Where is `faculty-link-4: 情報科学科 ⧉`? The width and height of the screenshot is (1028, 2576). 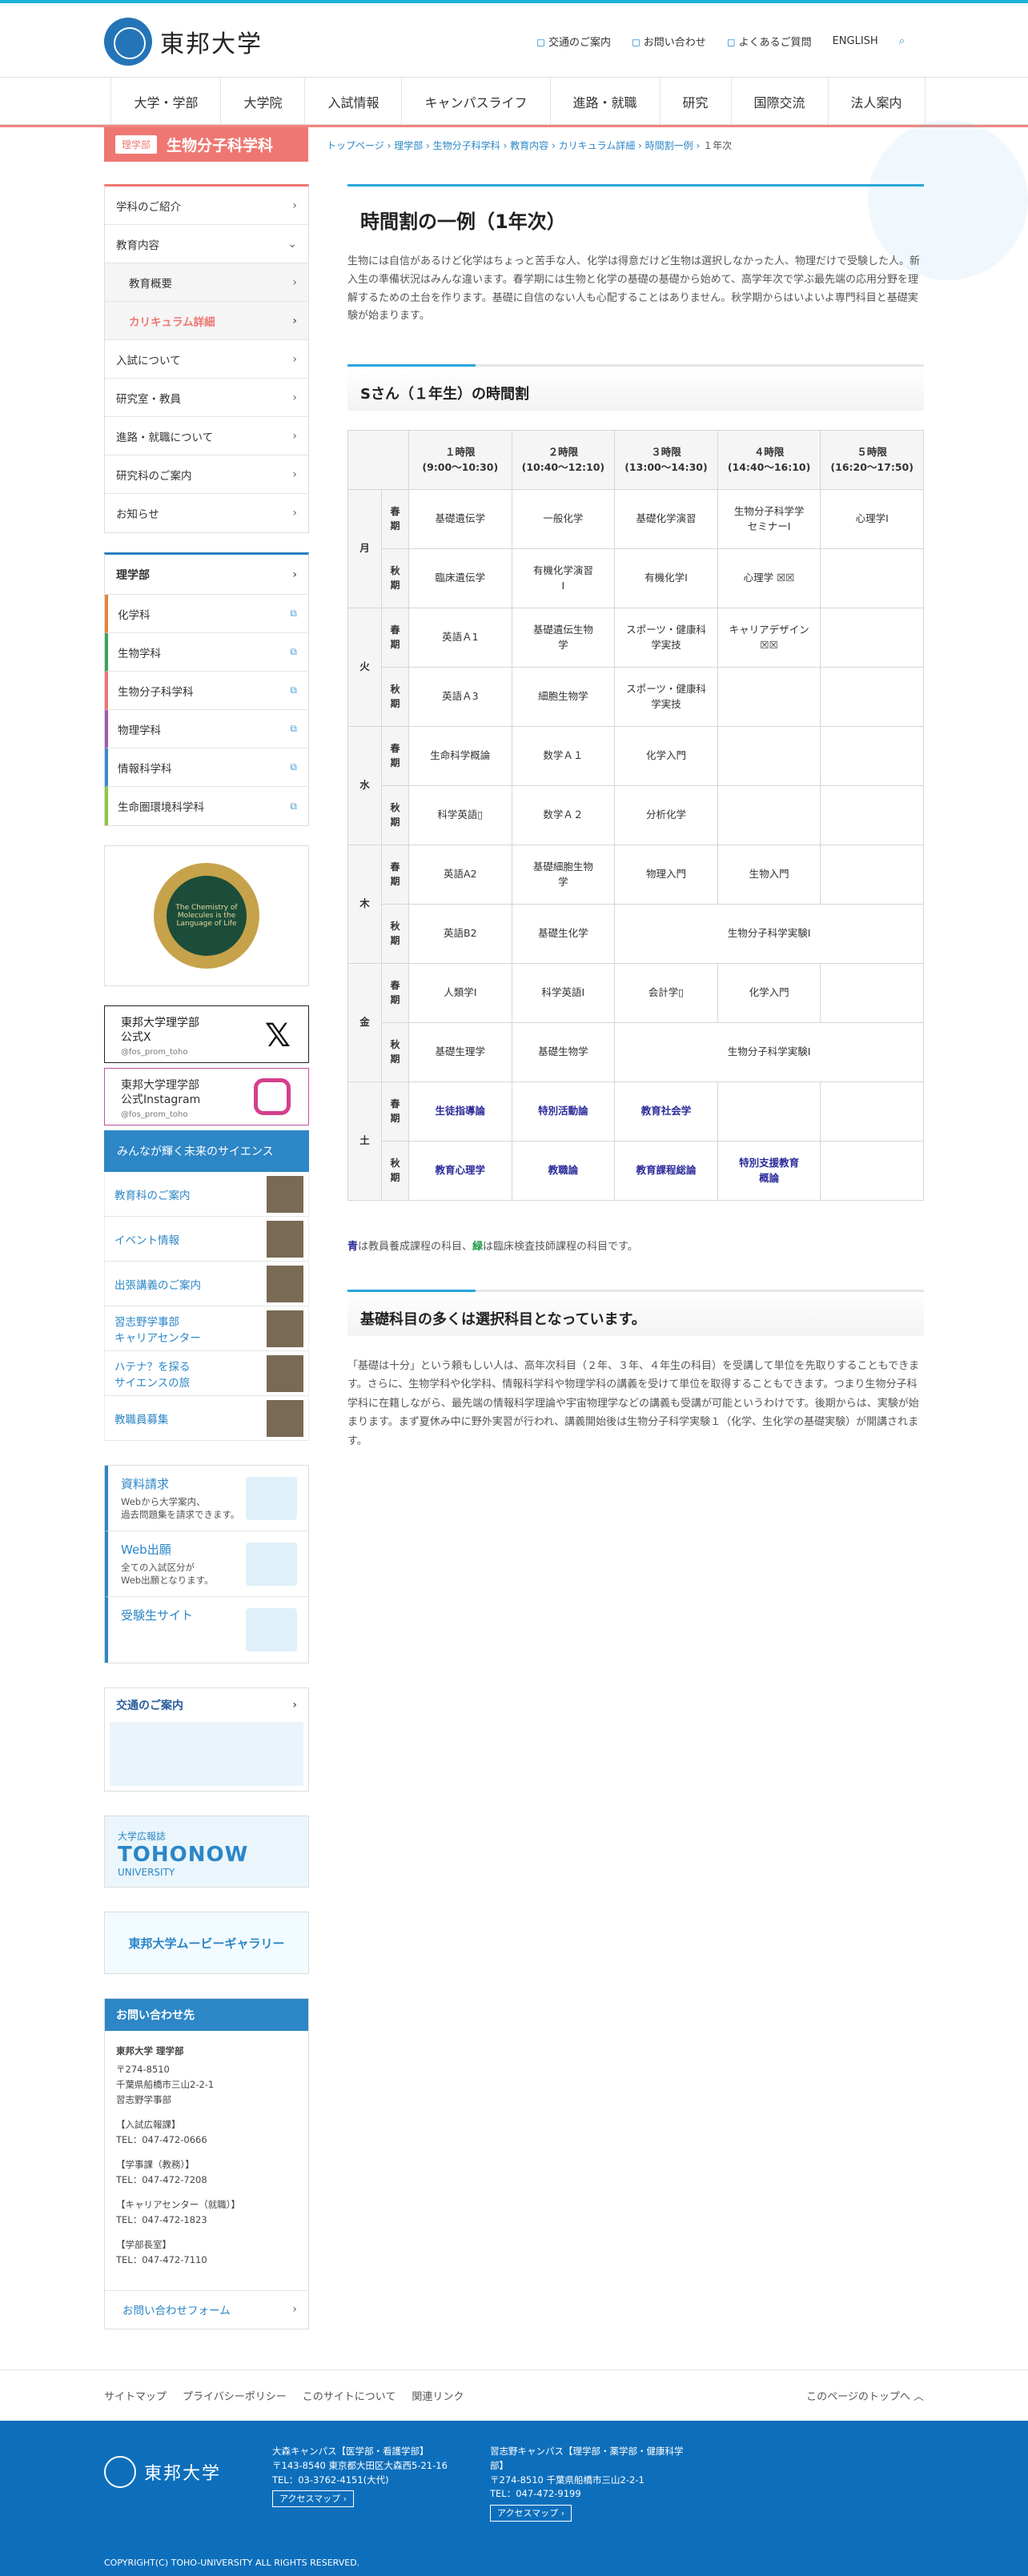
faculty-link-4: 情報科学科 ⧉ is located at coordinates (206, 768).